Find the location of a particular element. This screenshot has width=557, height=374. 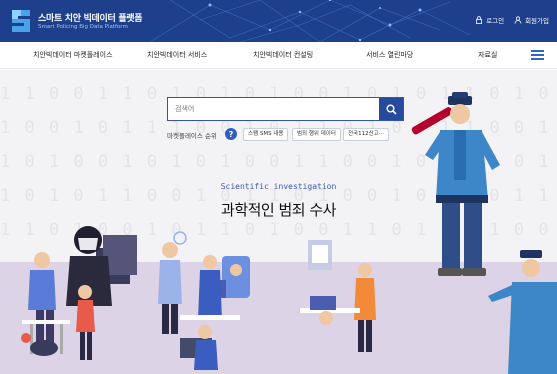

ranking-chip: 범죄 행위 데이터 is located at coordinates (316, 134).